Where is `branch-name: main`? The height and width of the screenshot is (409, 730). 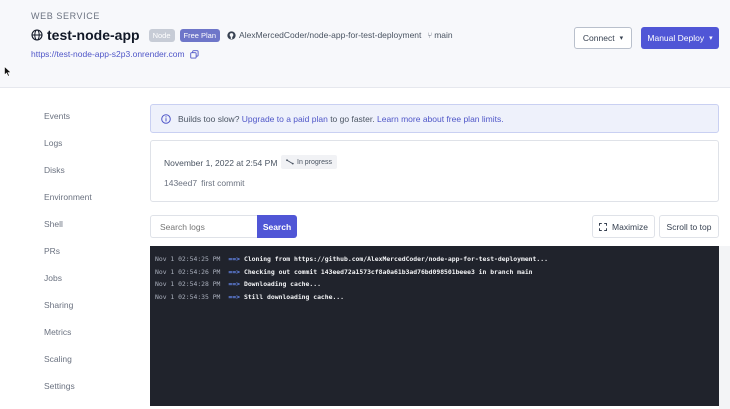
branch-name: main is located at coordinates (443, 35).